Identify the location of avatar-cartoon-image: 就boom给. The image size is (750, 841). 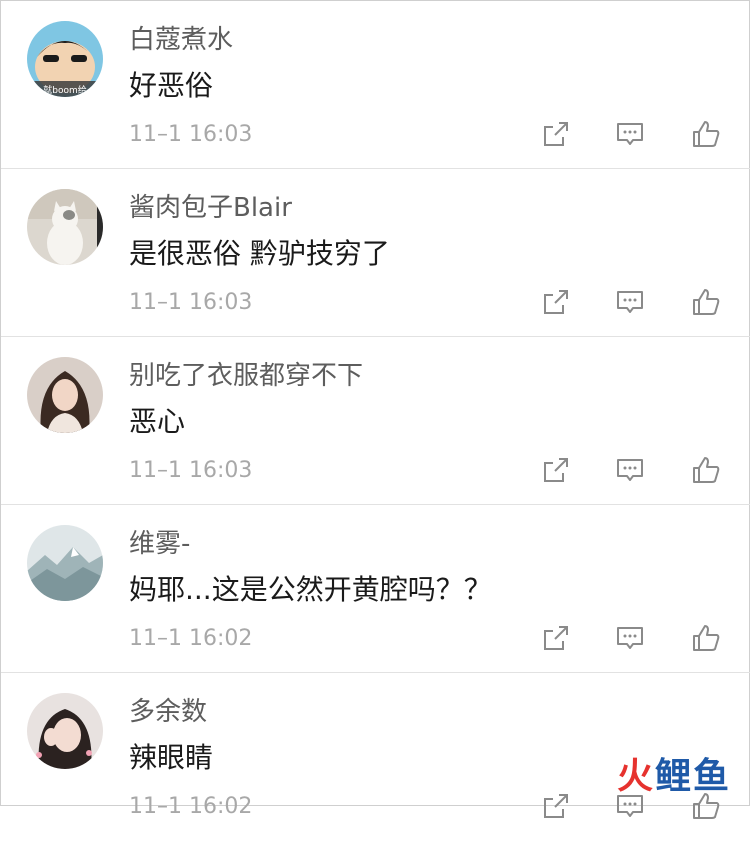
(65, 59).